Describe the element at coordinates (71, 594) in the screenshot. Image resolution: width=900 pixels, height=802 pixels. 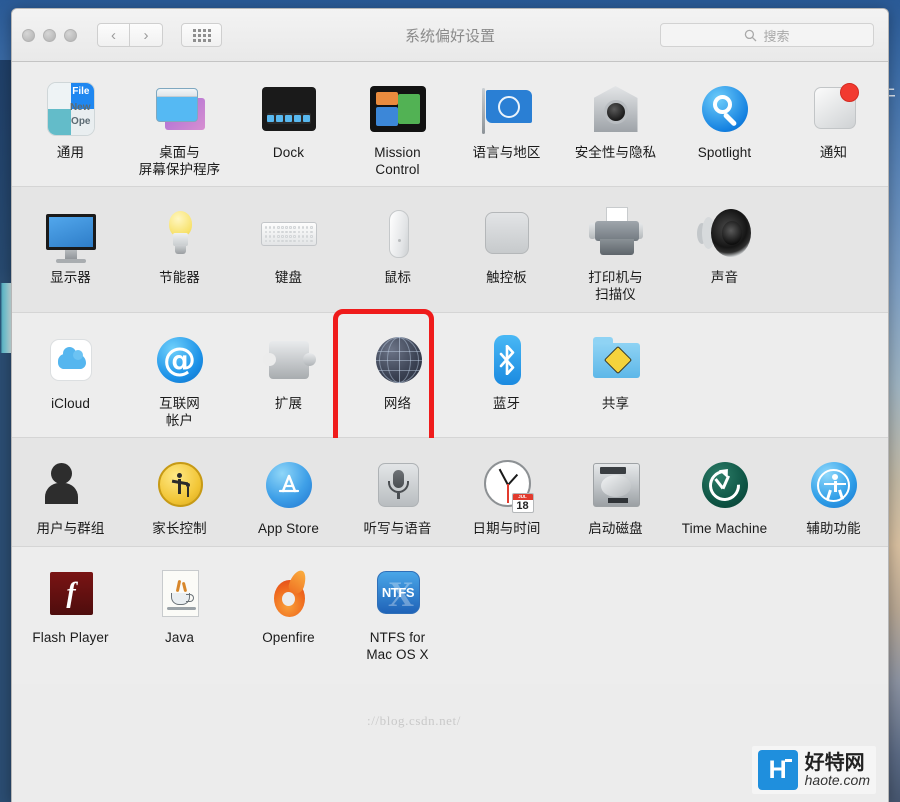
I see `flash-player-icon: f` at that location.